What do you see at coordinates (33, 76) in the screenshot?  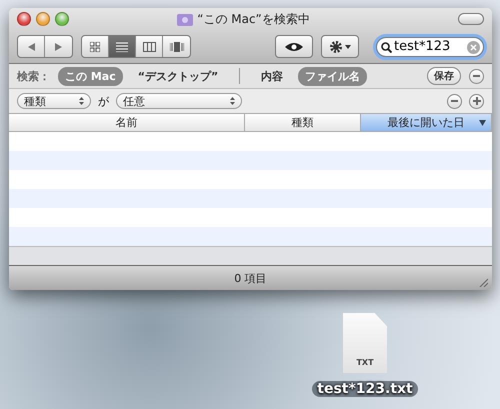 I see `search-scope-label: 検索：` at bounding box center [33, 76].